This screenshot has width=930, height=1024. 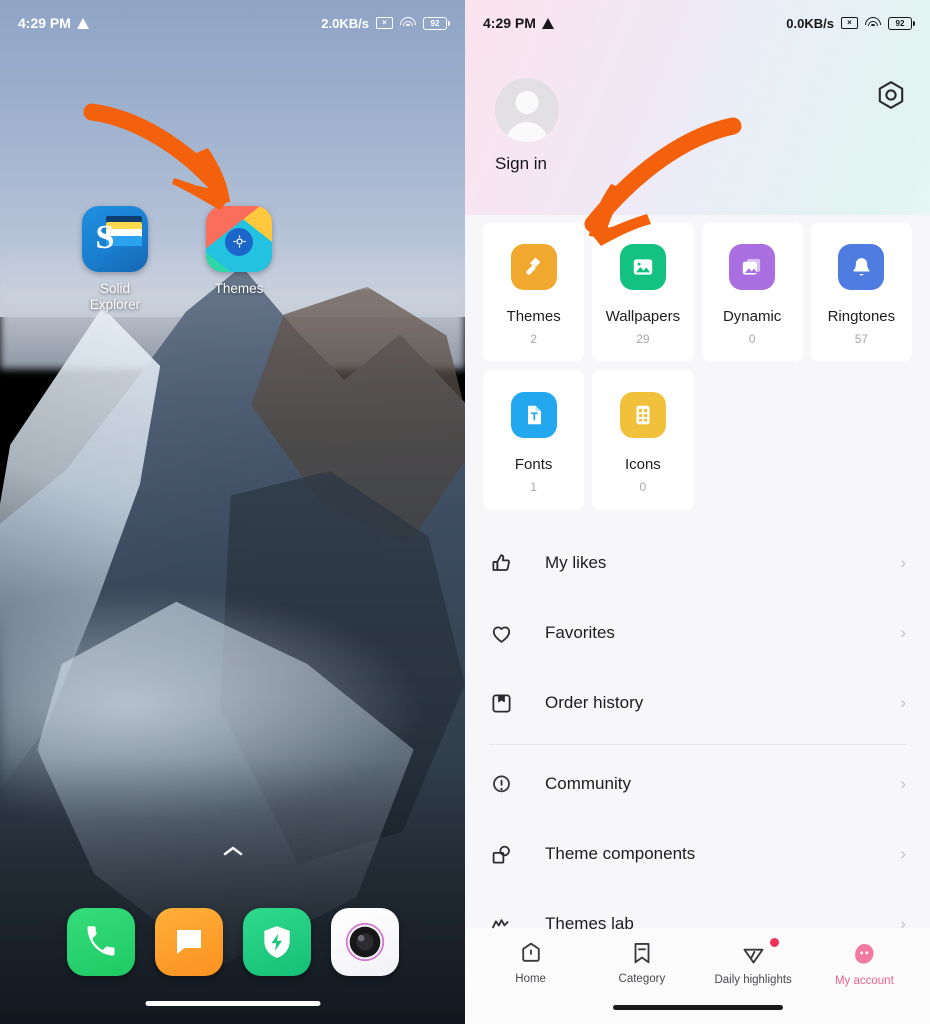 I want to click on category-tile-label: Icons, so click(x=642, y=464).